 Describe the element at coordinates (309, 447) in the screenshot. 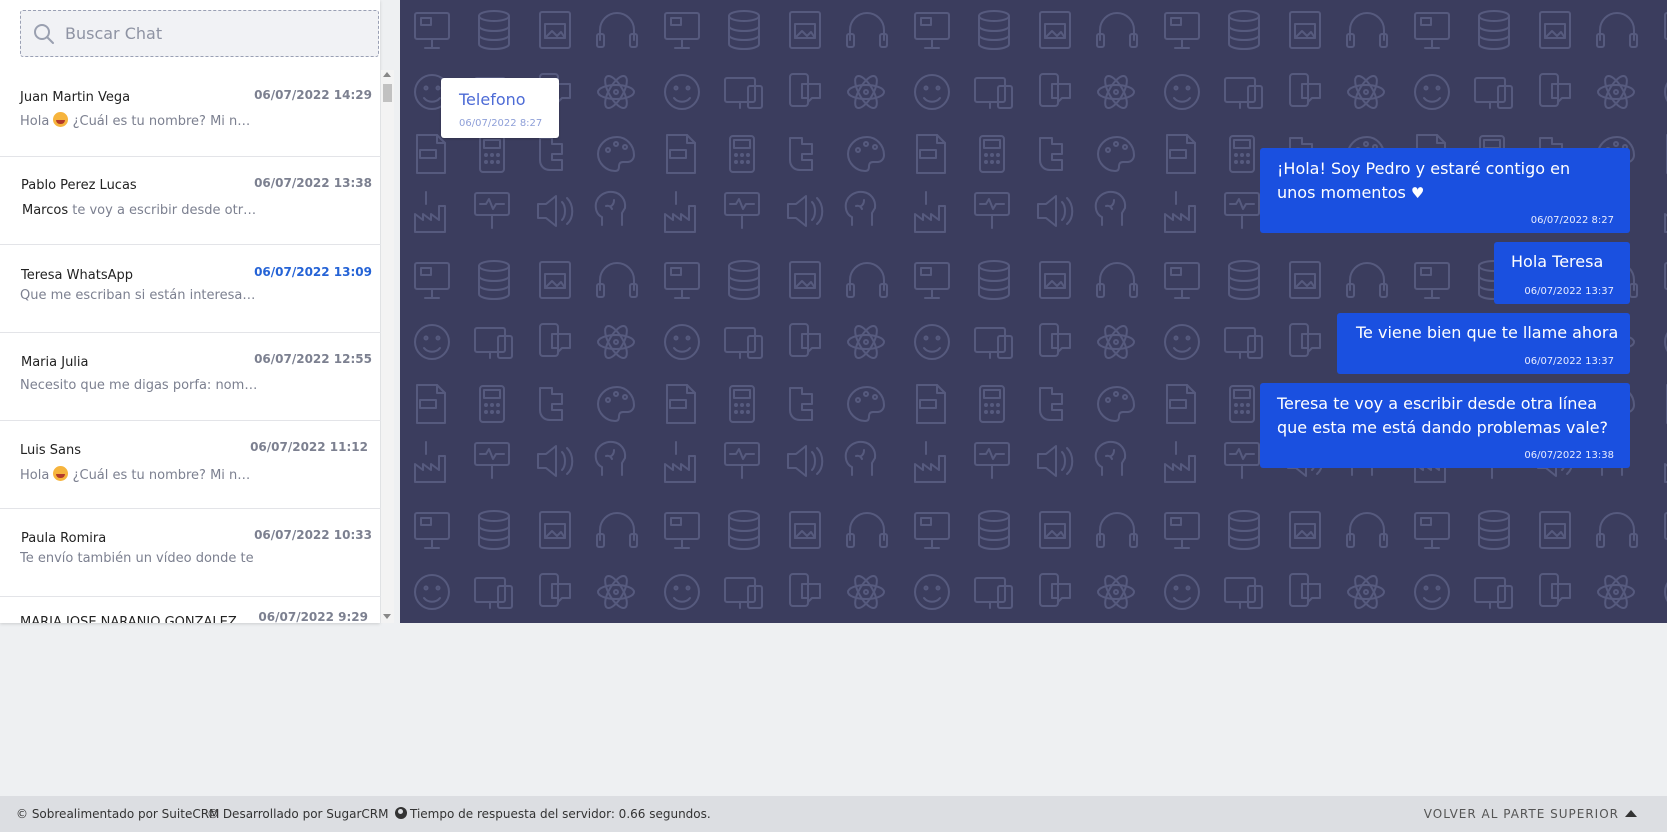

I see `chat-date: 06/07/2022 11:12` at that location.